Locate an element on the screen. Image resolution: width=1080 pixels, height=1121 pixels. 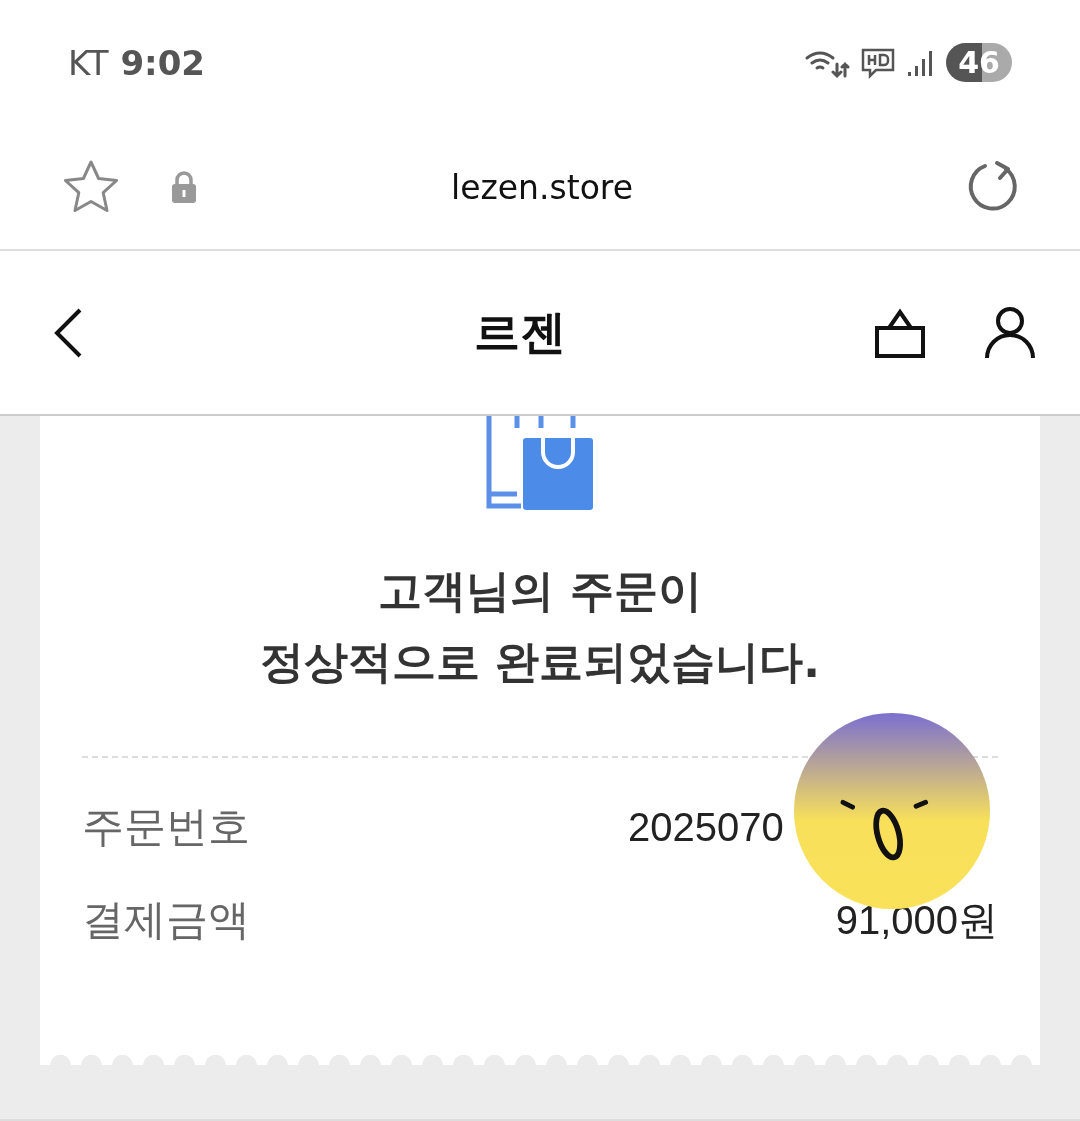
user-icon is located at coordinates (1010, 332).